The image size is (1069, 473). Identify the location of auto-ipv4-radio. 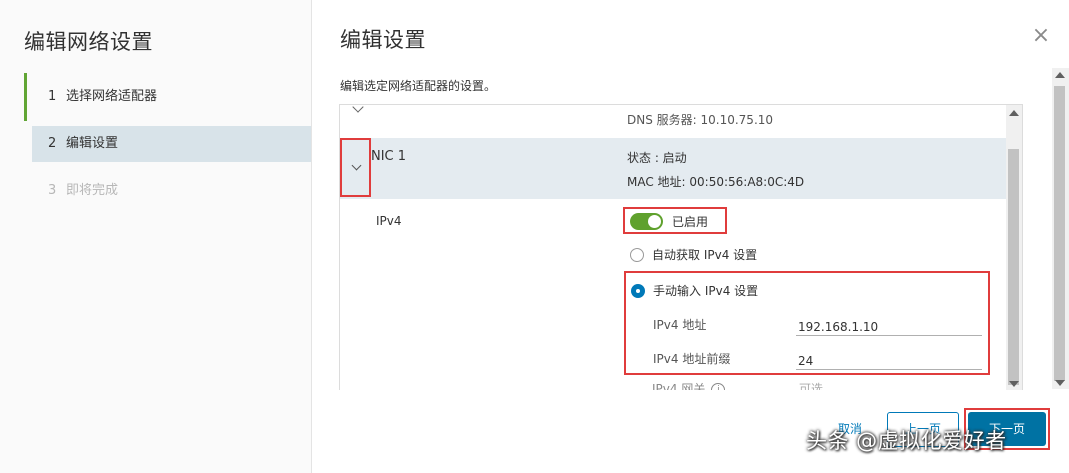
(637, 255).